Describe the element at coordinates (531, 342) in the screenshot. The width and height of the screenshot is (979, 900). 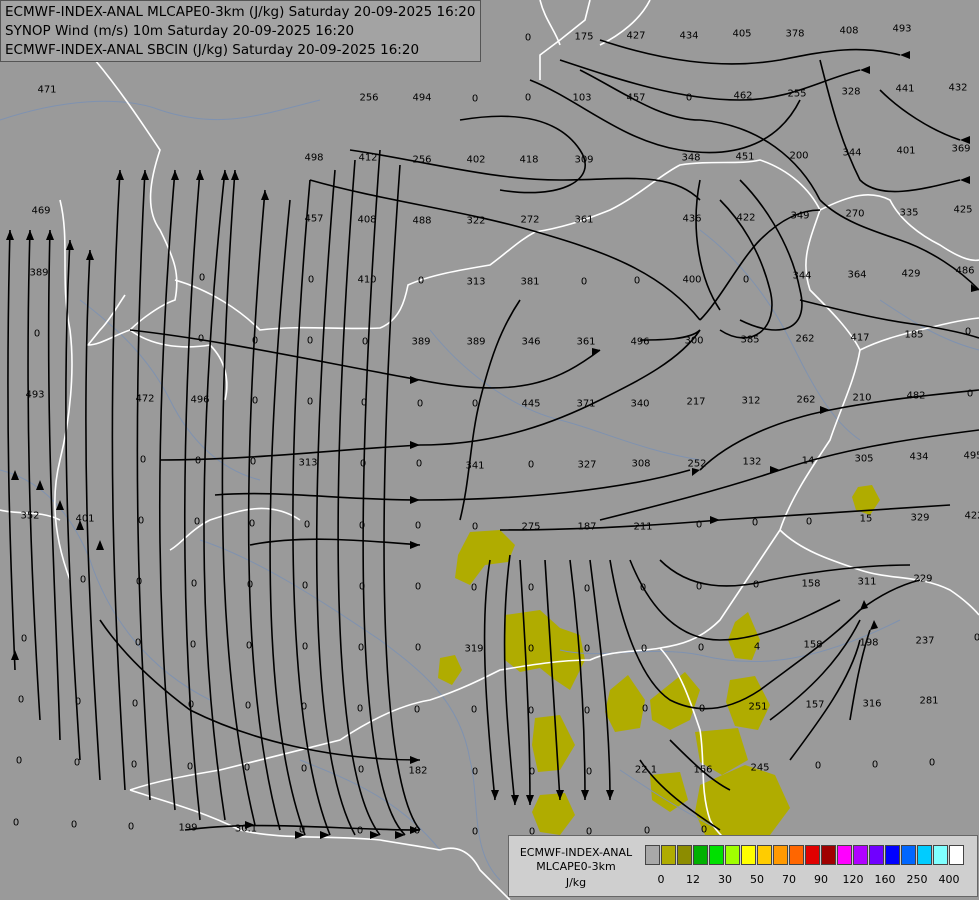
I see `sbcin-value: 346` at that location.